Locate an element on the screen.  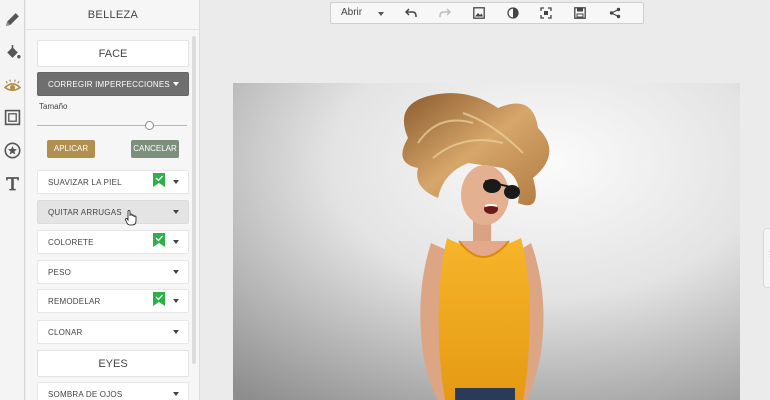
image-icon is located at coordinates (479, 13).